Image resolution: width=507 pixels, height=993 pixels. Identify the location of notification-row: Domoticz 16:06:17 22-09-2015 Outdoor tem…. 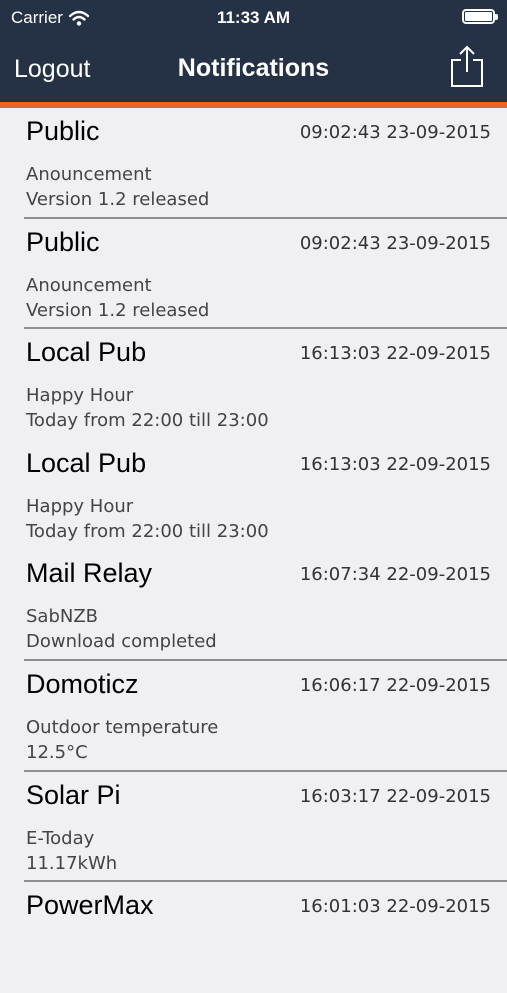
(265, 716).